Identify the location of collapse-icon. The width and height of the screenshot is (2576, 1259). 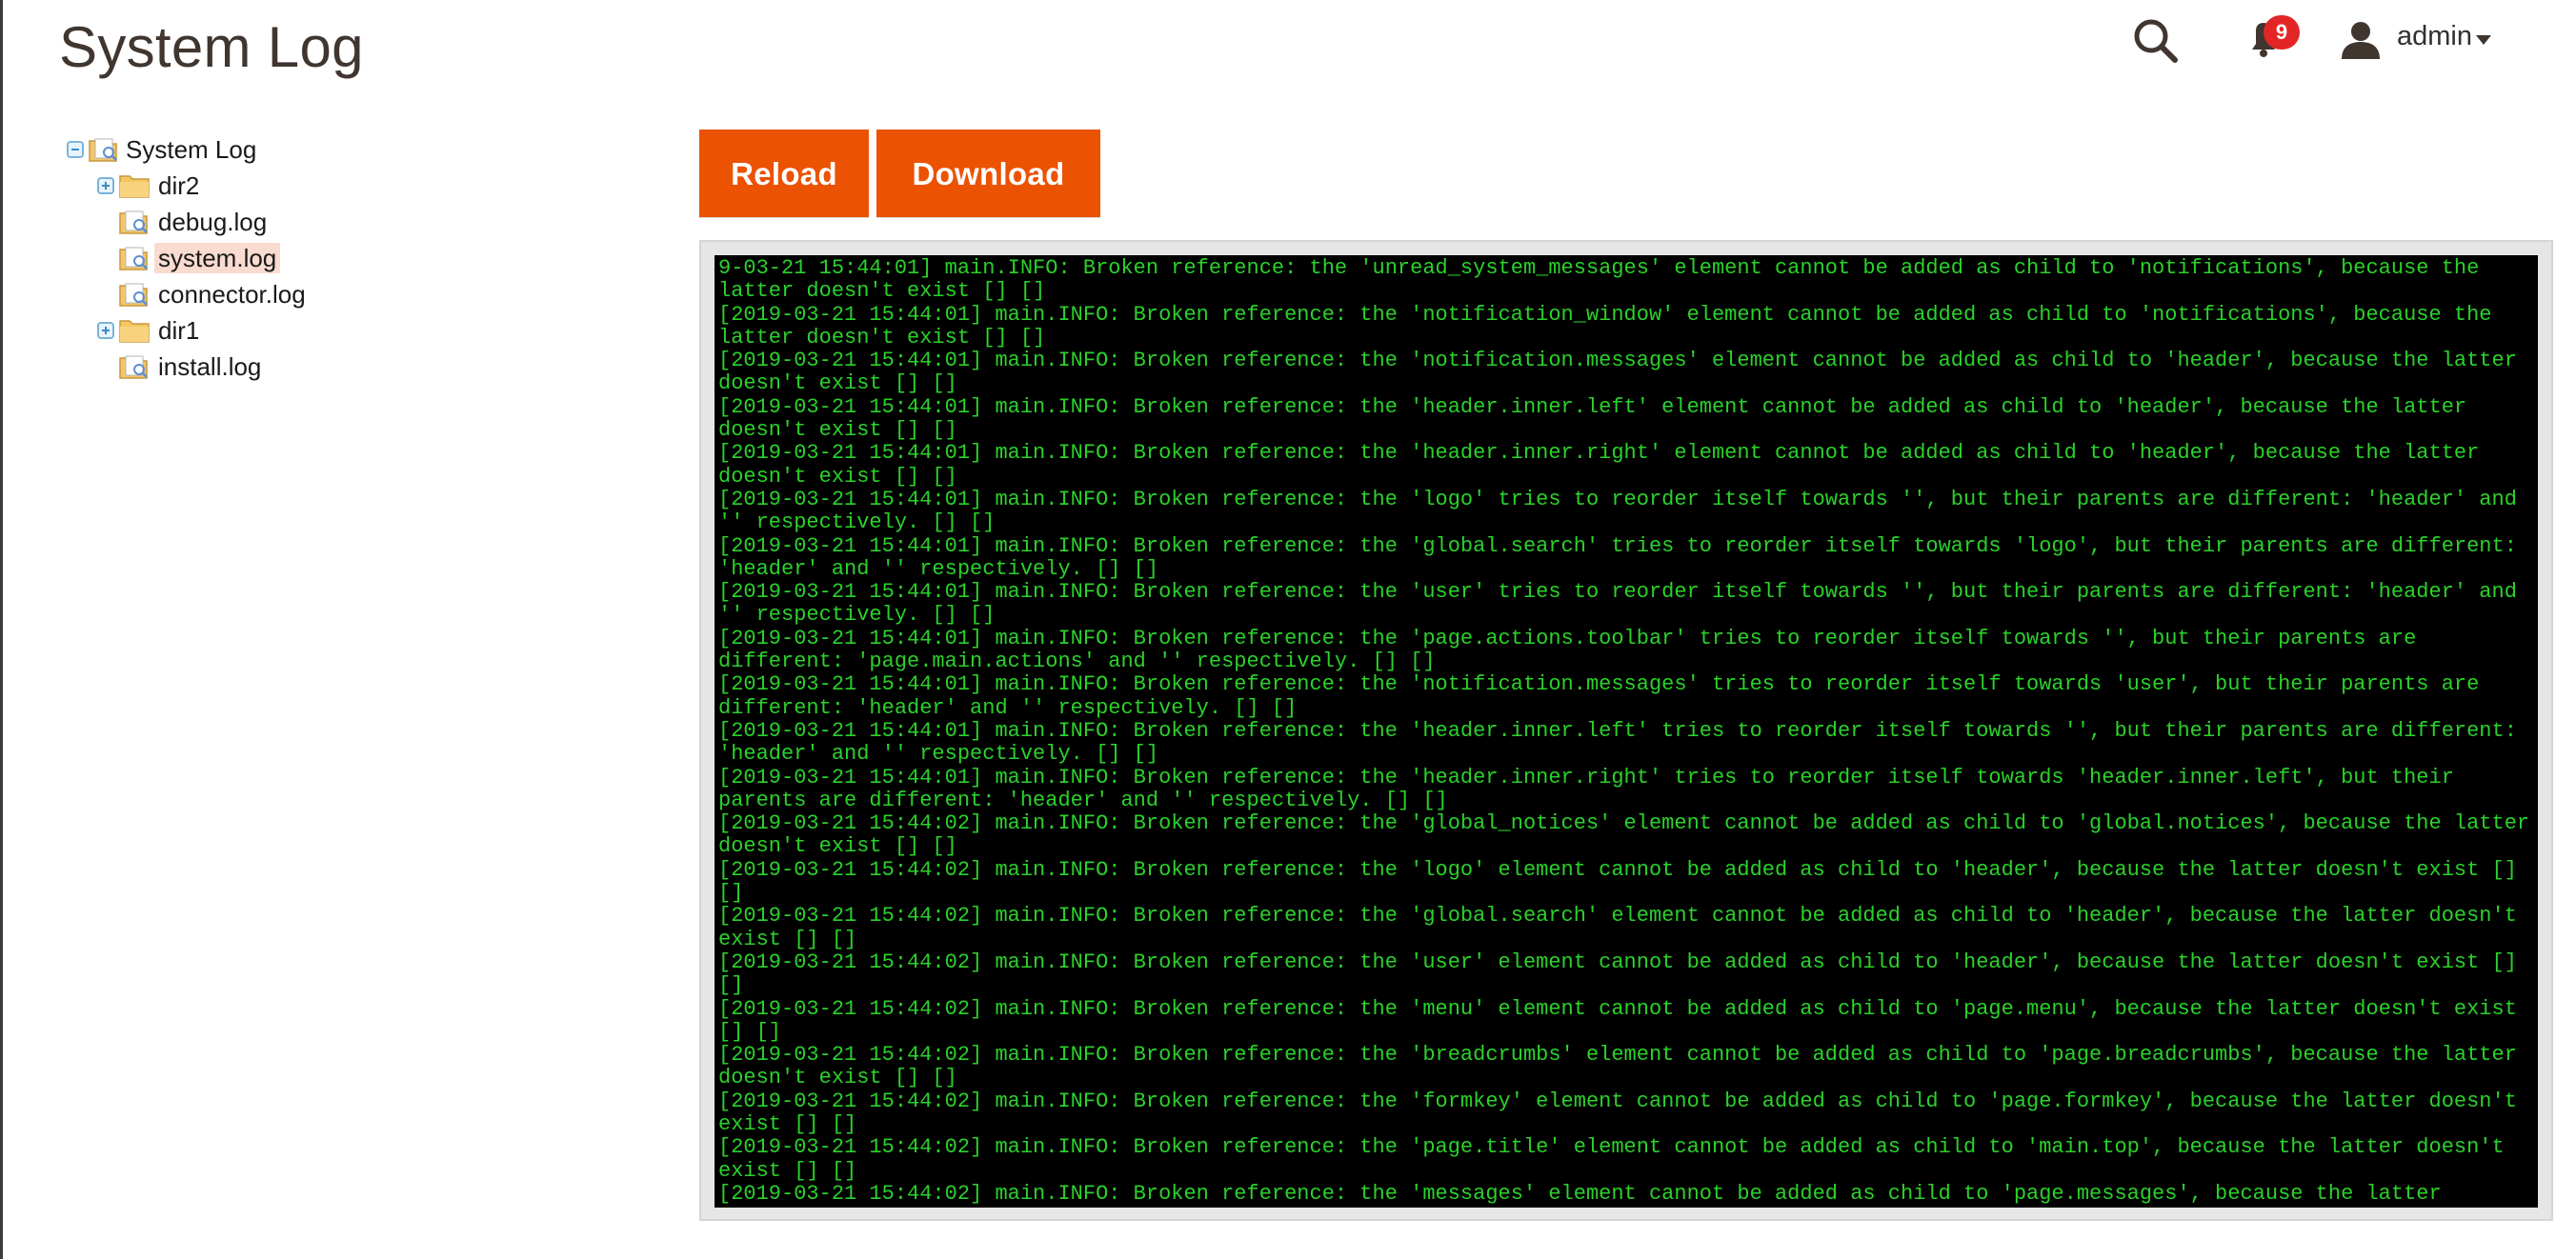
(75, 149).